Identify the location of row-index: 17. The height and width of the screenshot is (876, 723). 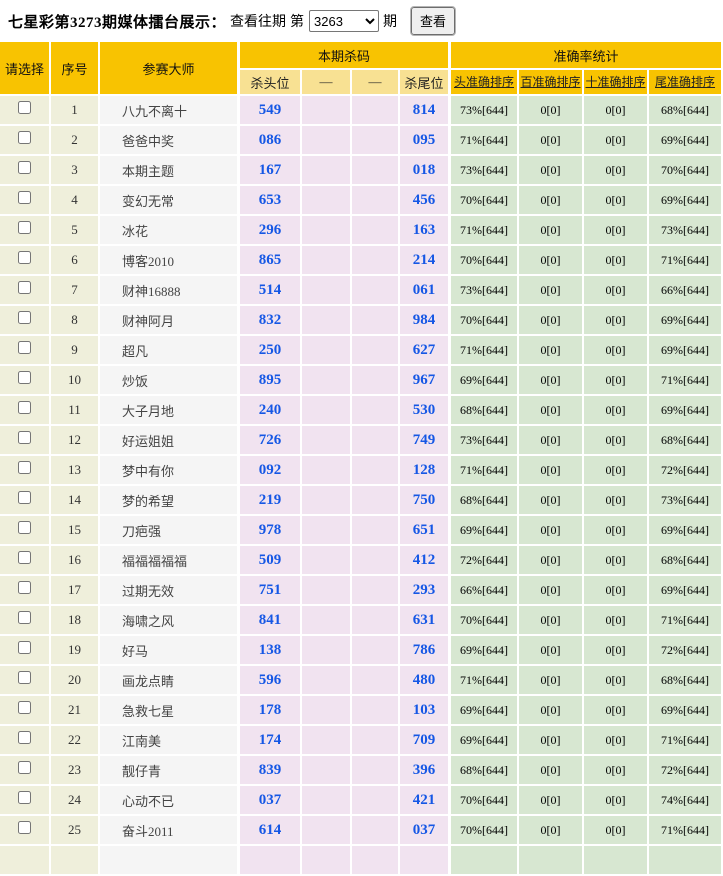
(75, 591).